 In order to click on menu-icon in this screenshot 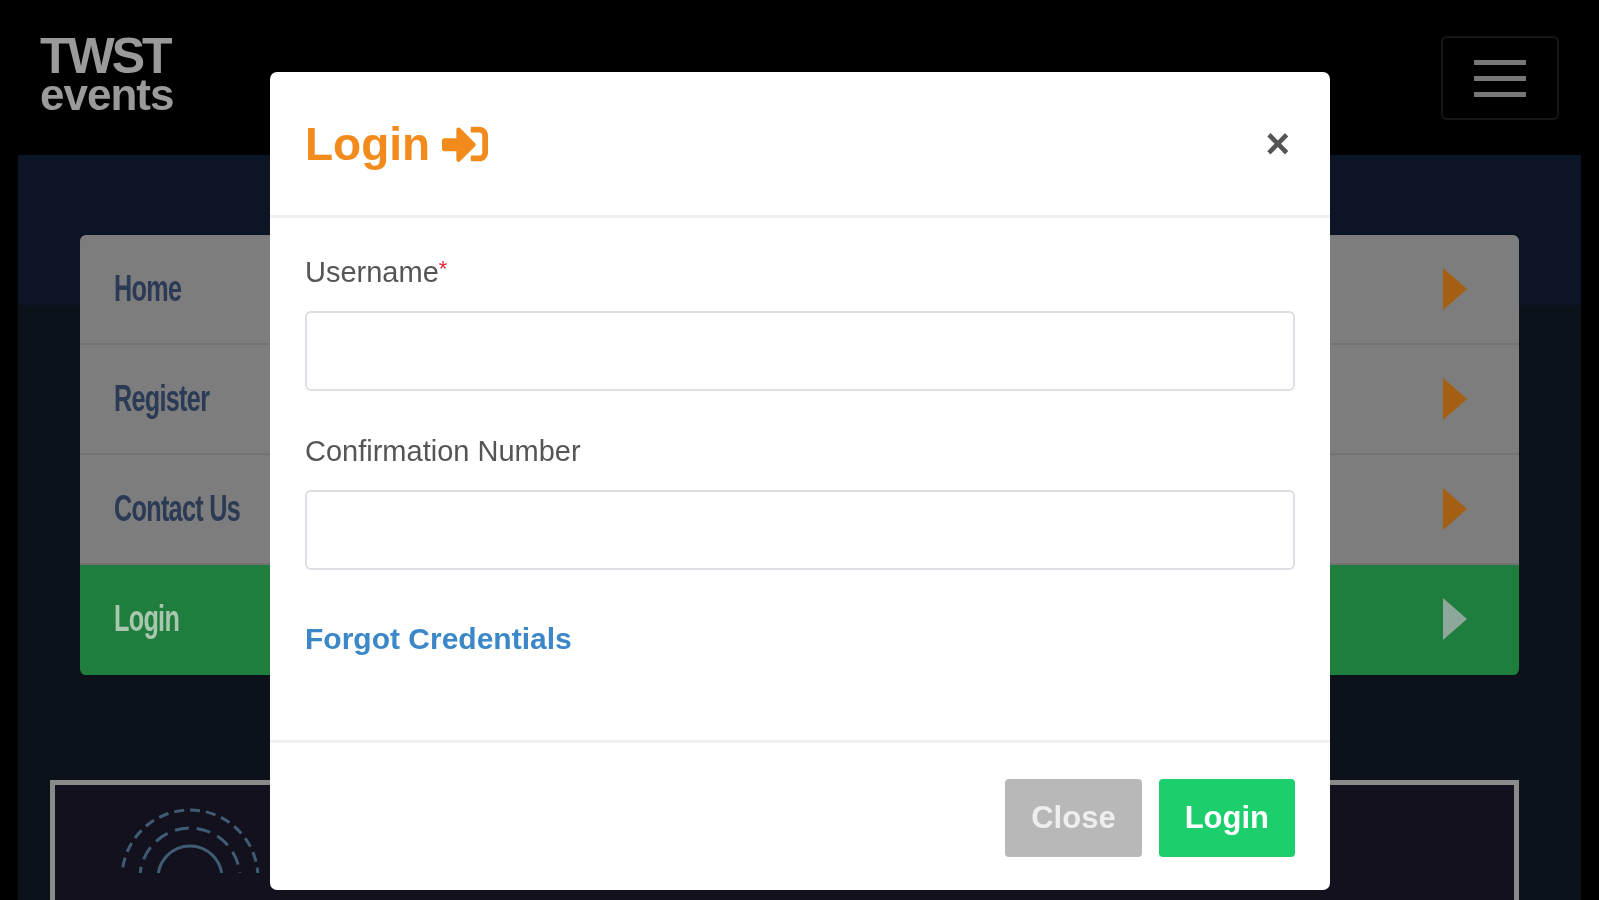, I will do `click(1500, 78)`.